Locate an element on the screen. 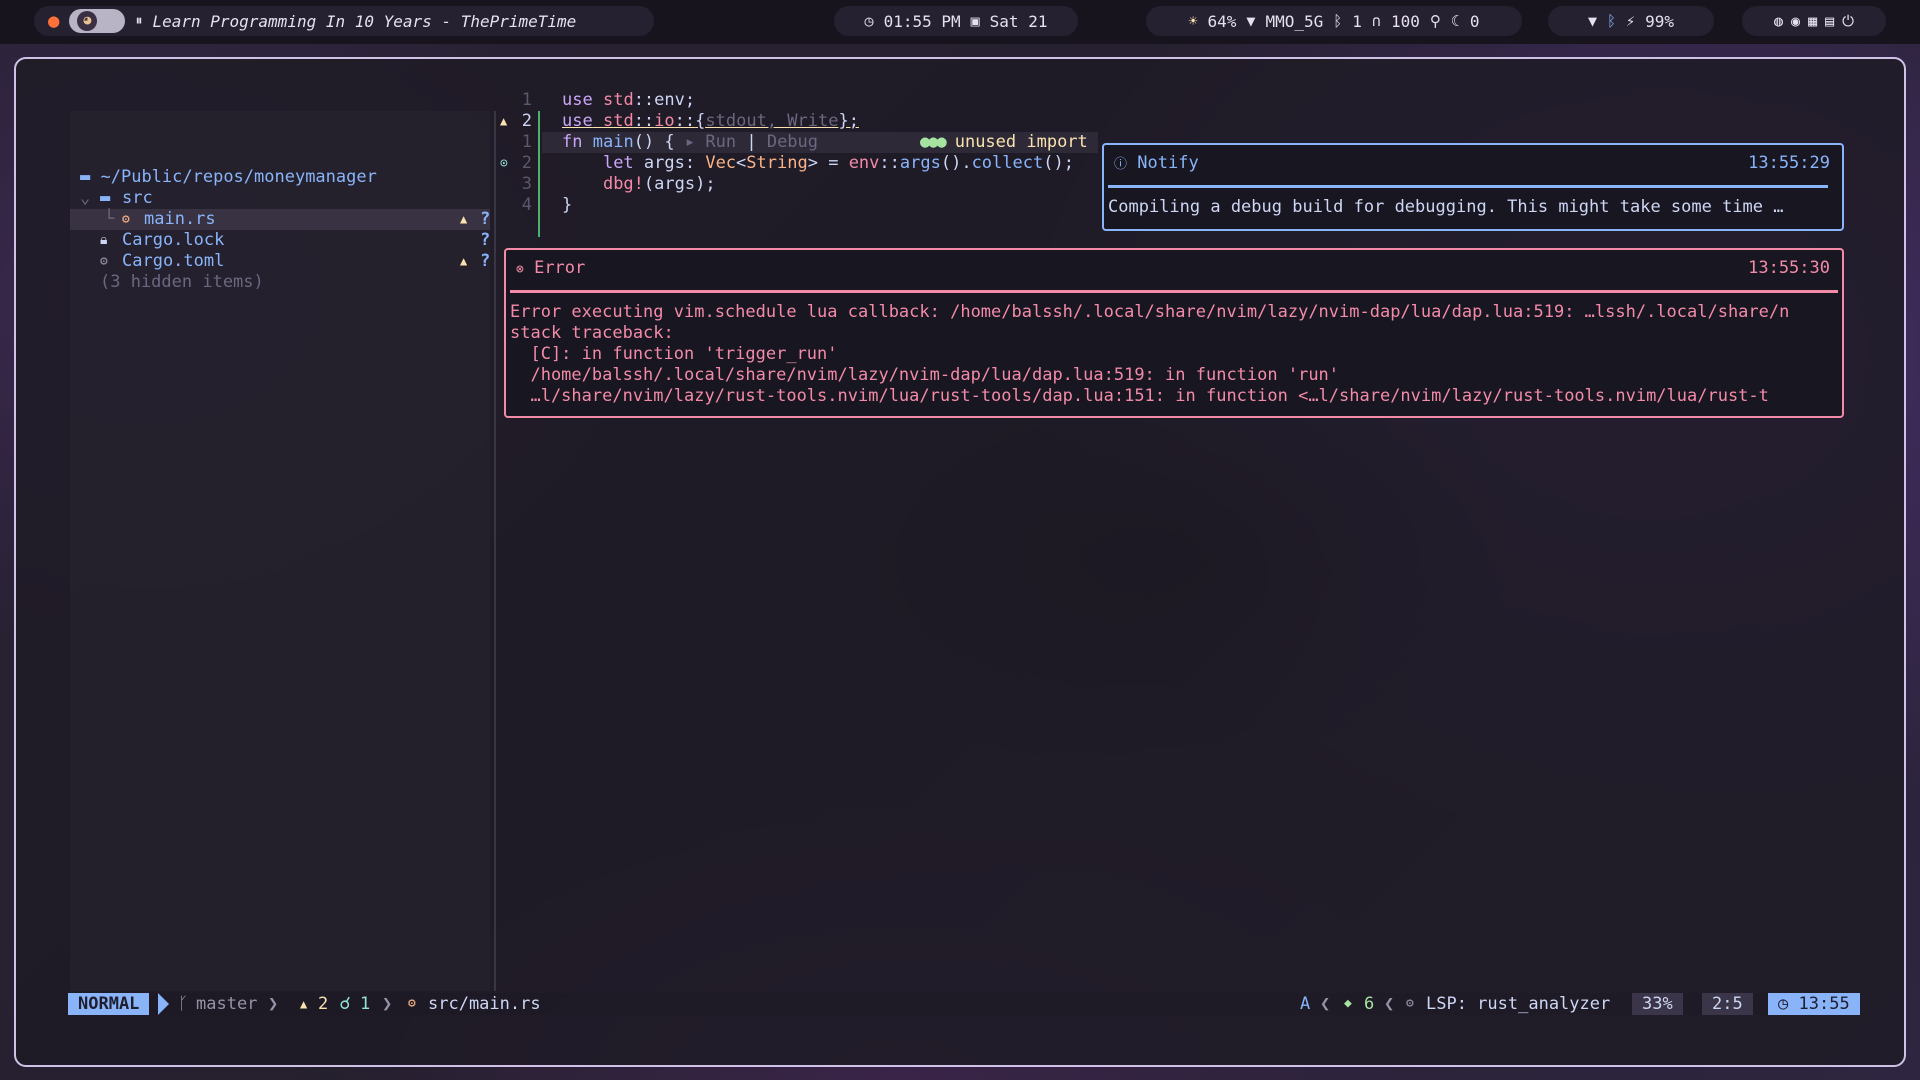  battery-value: 99% is located at coordinates (1659, 21).